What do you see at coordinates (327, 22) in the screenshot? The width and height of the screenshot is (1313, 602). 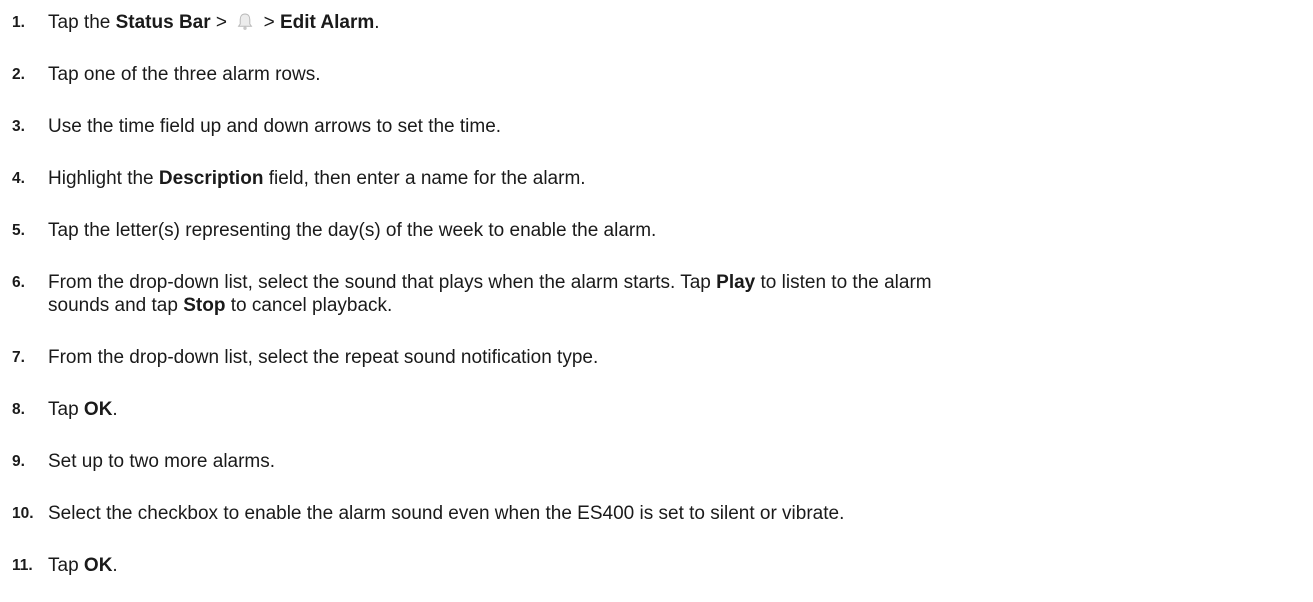 I see `ui-term-edit-alarm: Edit Alarm` at bounding box center [327, 22].